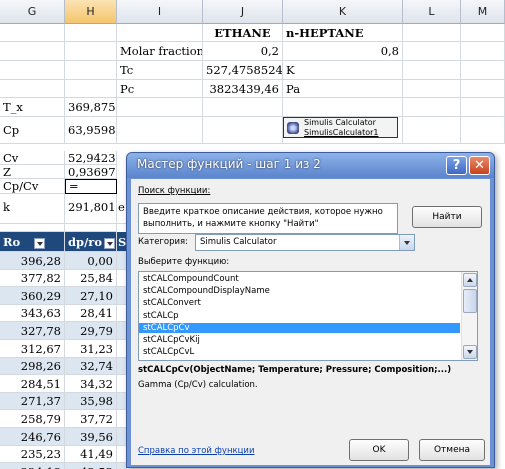  I want to click on prop-label: Cp, so click(32, 130).